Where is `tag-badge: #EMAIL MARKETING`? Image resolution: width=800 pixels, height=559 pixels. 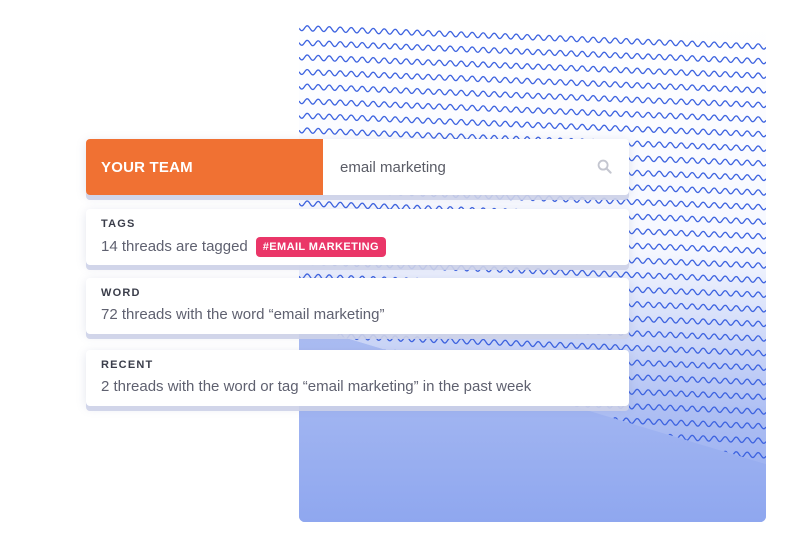
tag-badge: #EMAIL MARKETING is located at coordinates (320, 247).